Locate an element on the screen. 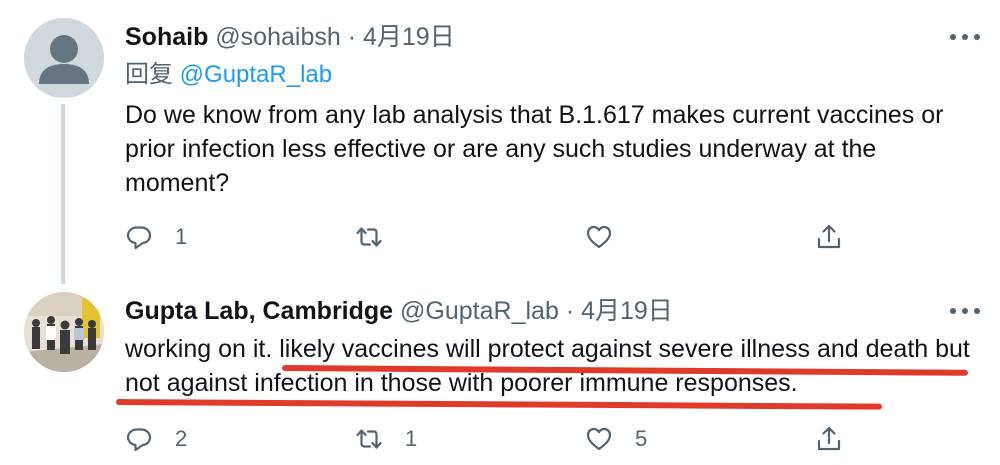  retweet-button is located at coordinates (380, 237).